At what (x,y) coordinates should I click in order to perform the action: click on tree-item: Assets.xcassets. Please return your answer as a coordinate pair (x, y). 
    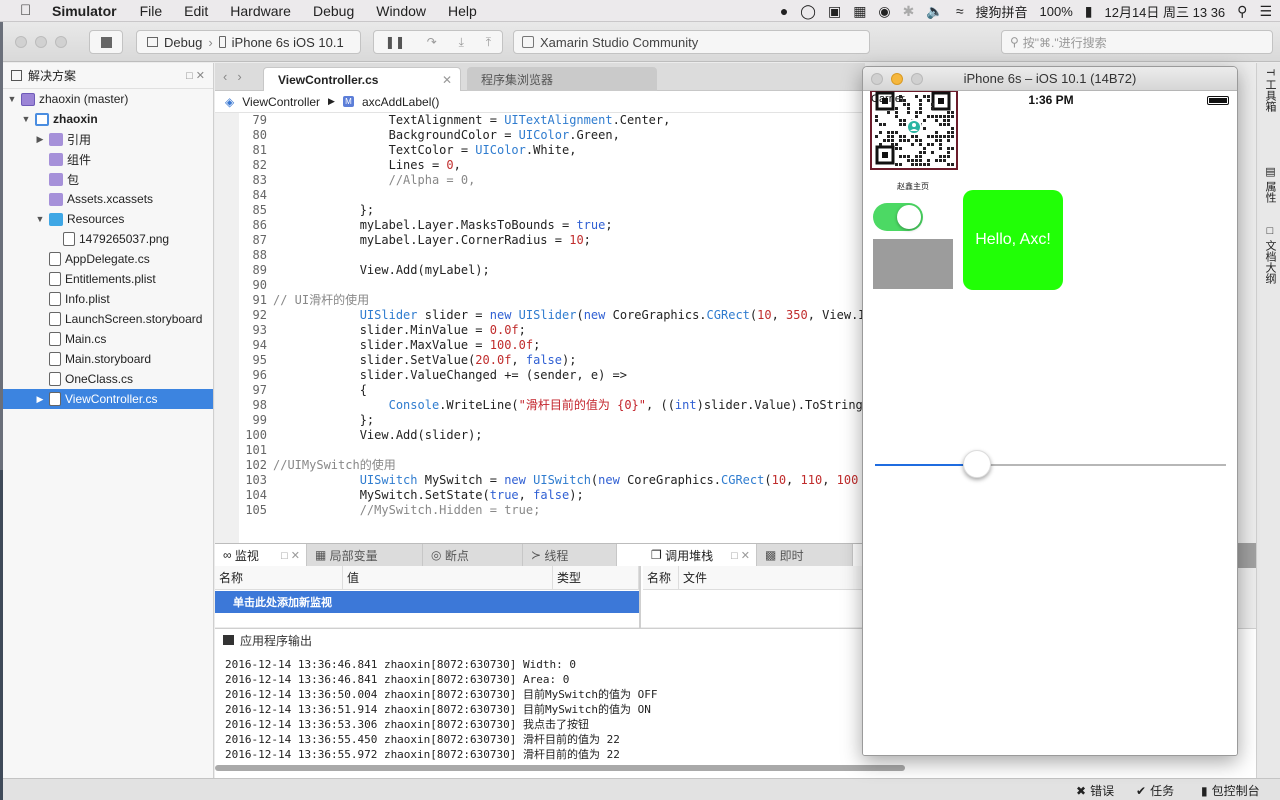
    Looking at the image, I should click on (108, 199).